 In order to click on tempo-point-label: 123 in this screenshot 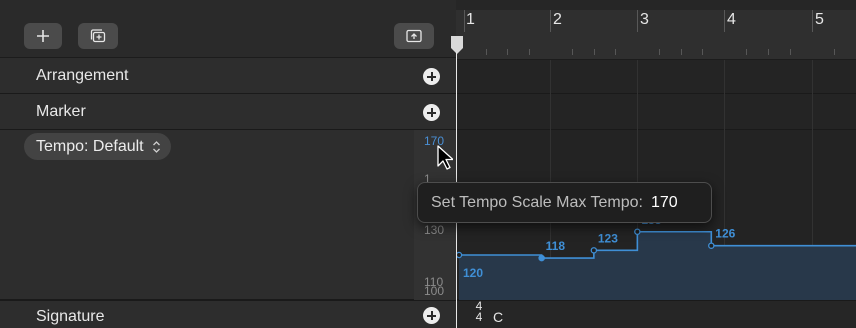, I will do `click(608, 238)`.